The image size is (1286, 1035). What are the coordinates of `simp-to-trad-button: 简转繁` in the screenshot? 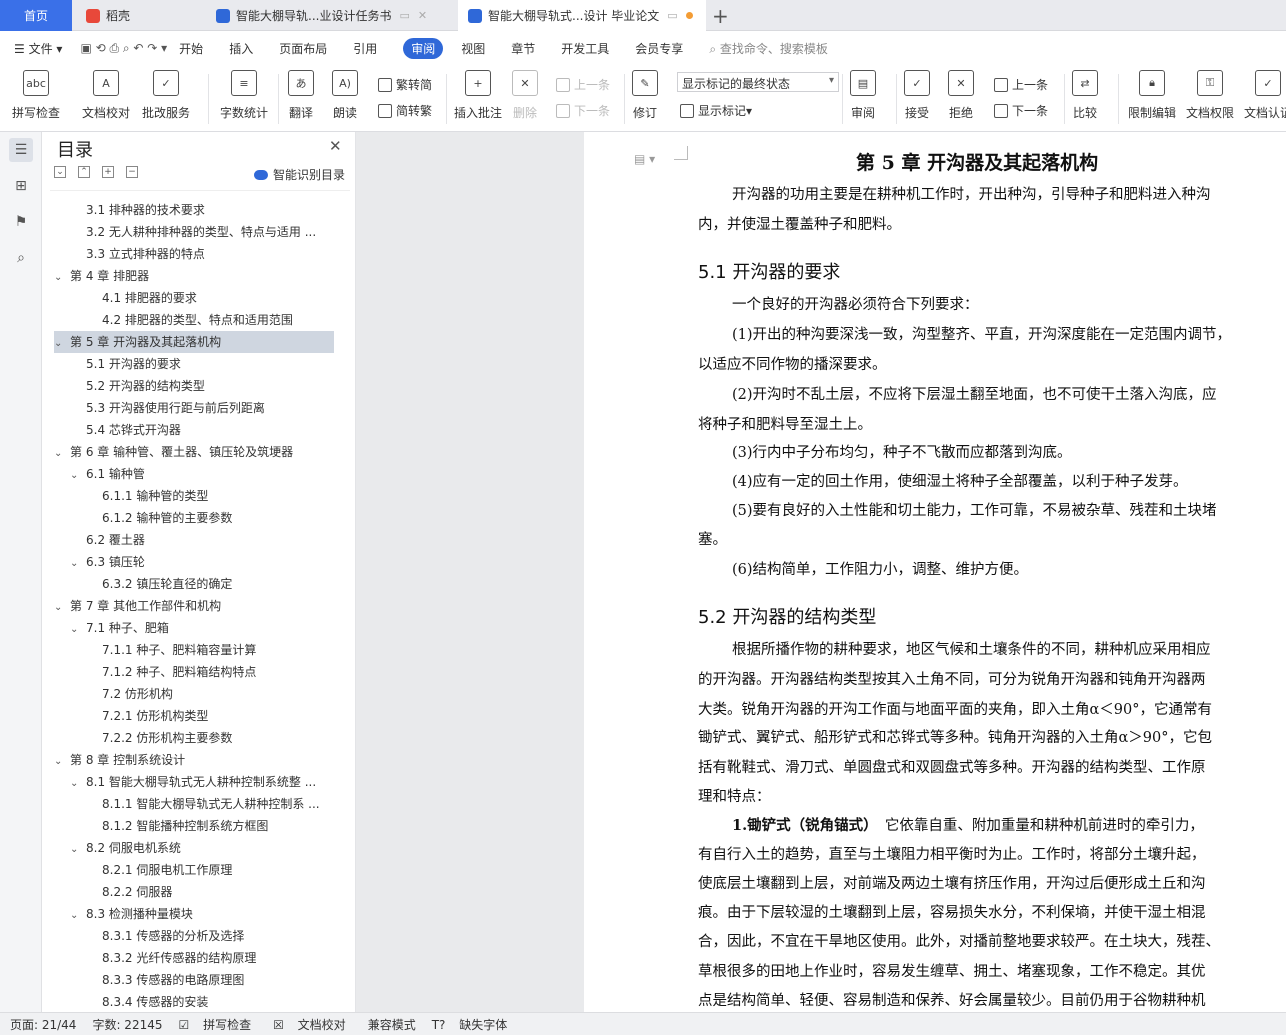 It's located at (405, 110).